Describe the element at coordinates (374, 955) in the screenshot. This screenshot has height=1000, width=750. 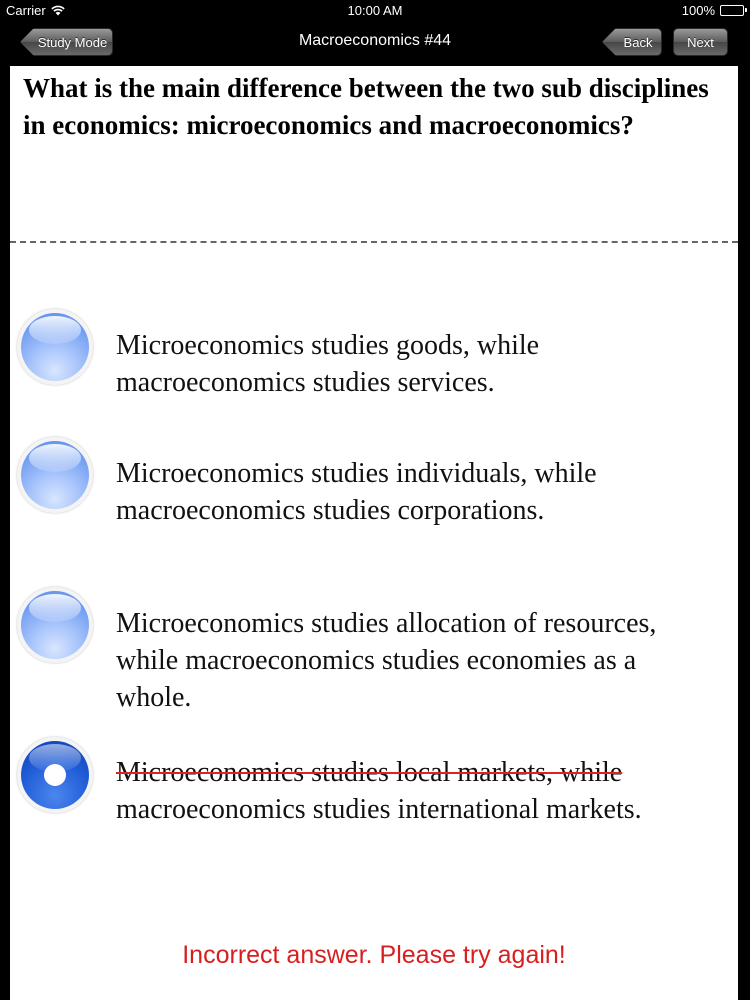
I see `feedback-message: Incorrect answer. Please try again!` at that location.